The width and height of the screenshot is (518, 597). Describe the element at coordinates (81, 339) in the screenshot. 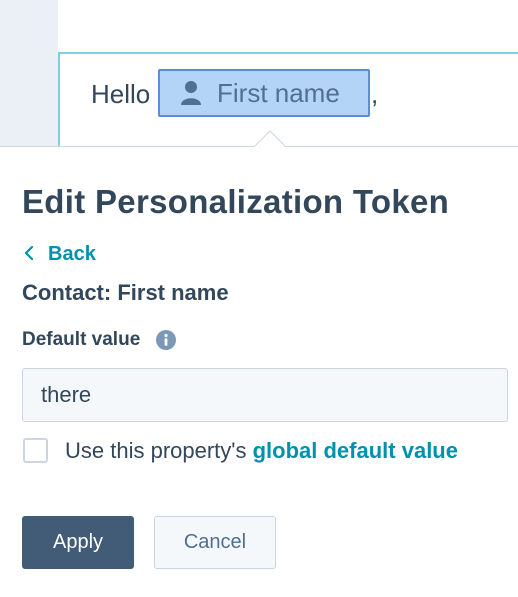

I see `default-value-label-text: Default value` at that location.